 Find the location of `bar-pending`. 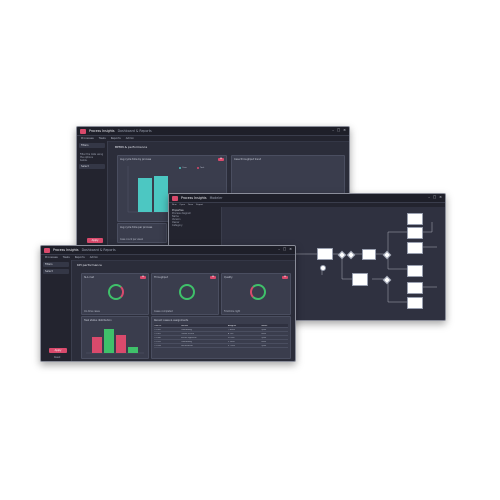

bar-pending is located at coordinates (97, 345).